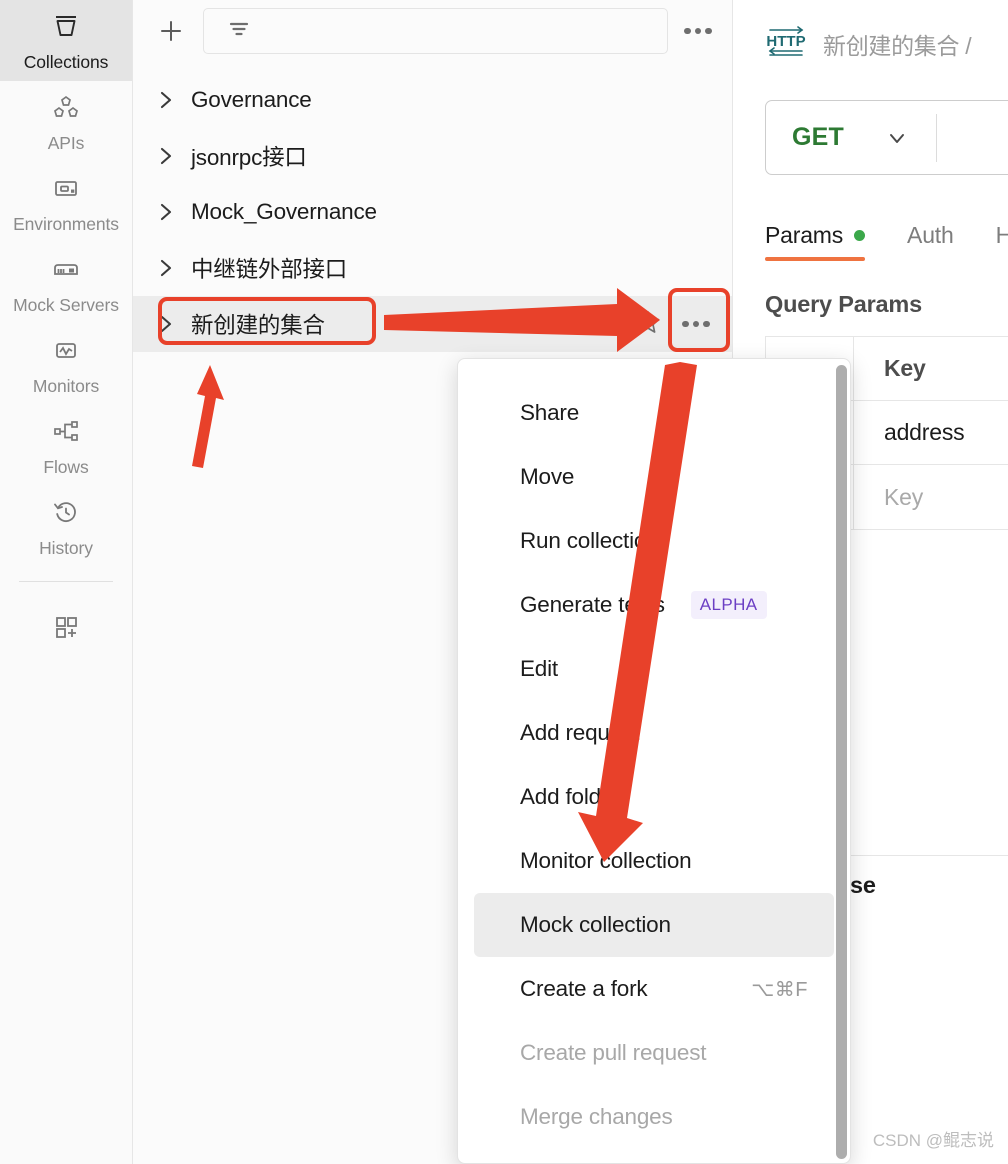  Describe the element at coordinates (66, 61) in the screenshot. I see `sidebar-label-collections: Collections` at that location.